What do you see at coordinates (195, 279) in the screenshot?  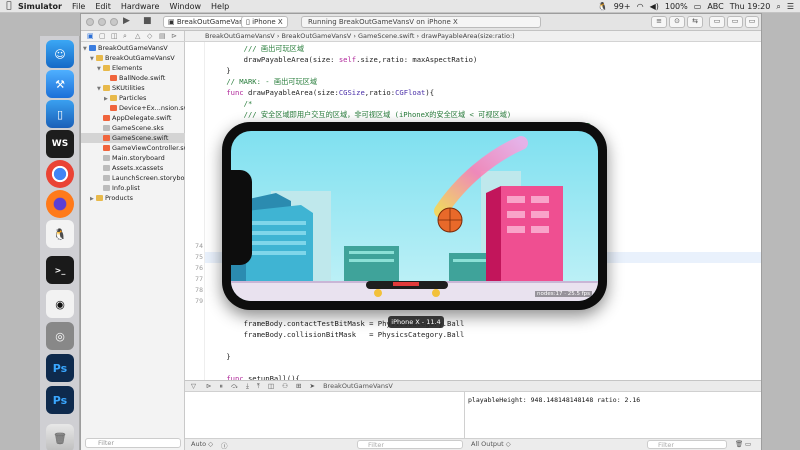 I see `line-number: 77` at bounding box center [195, 279].